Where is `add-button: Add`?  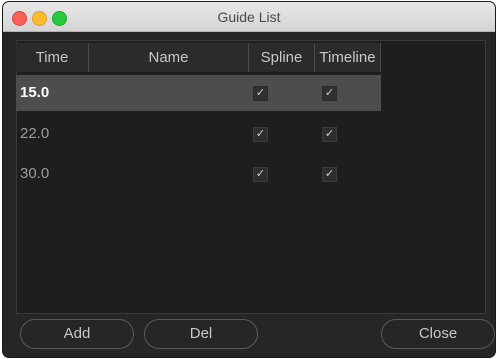 add-button: Add is located at coordinates (77, 334).